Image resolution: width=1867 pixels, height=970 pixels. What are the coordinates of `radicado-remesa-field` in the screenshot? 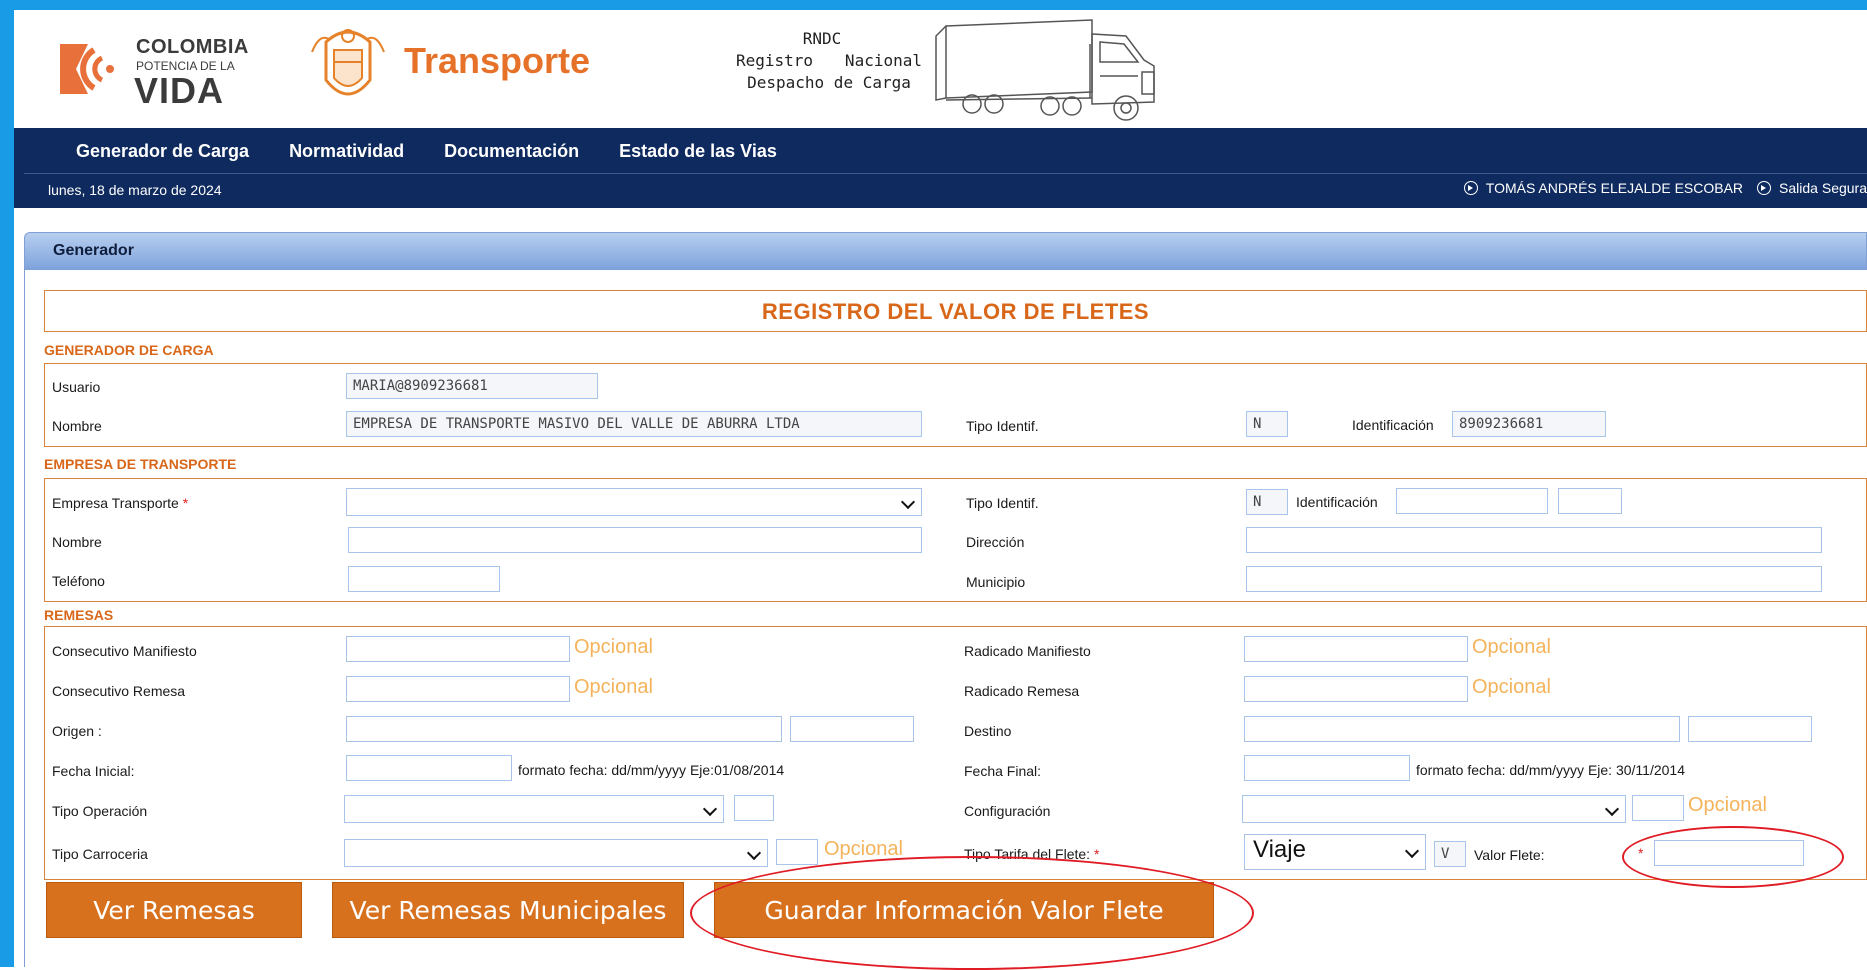 It's located at (1356, 689).